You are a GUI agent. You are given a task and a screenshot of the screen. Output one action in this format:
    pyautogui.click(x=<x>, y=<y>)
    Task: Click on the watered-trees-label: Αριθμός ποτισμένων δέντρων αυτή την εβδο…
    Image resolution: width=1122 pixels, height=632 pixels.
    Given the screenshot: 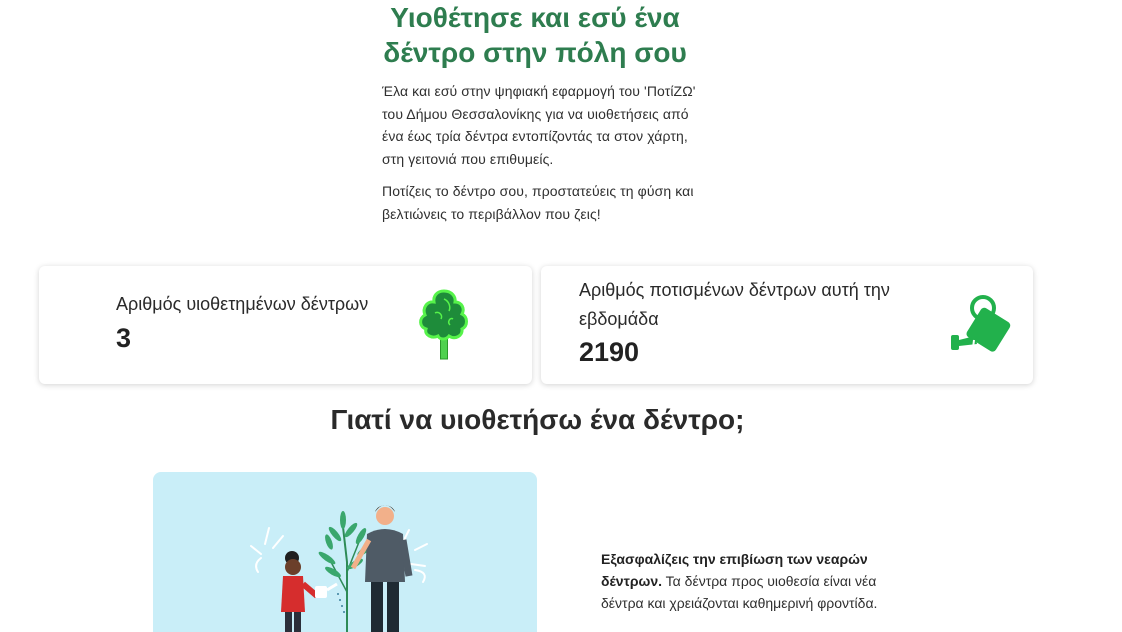 What is the action you would take?
    pyautogui.click(x=734, y=304)
    